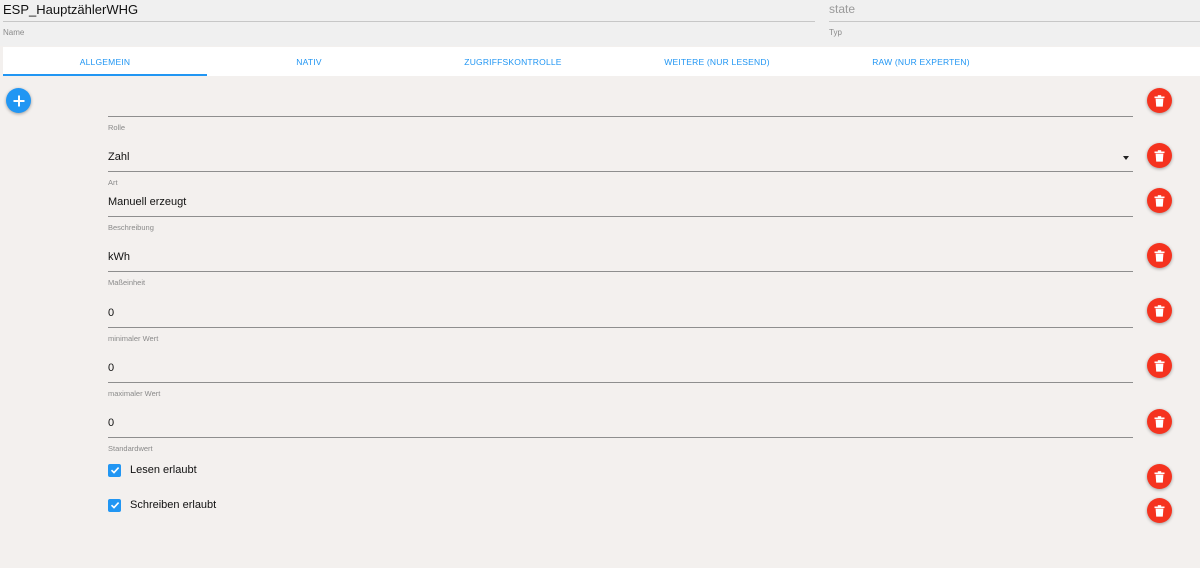 This screenshot has height=568, width=1200. What do you see at coordinates (173, 505) in the screenshot?
I see `write-allowed-label: Schreiben erlaubt` at bounding box center [173, 505].